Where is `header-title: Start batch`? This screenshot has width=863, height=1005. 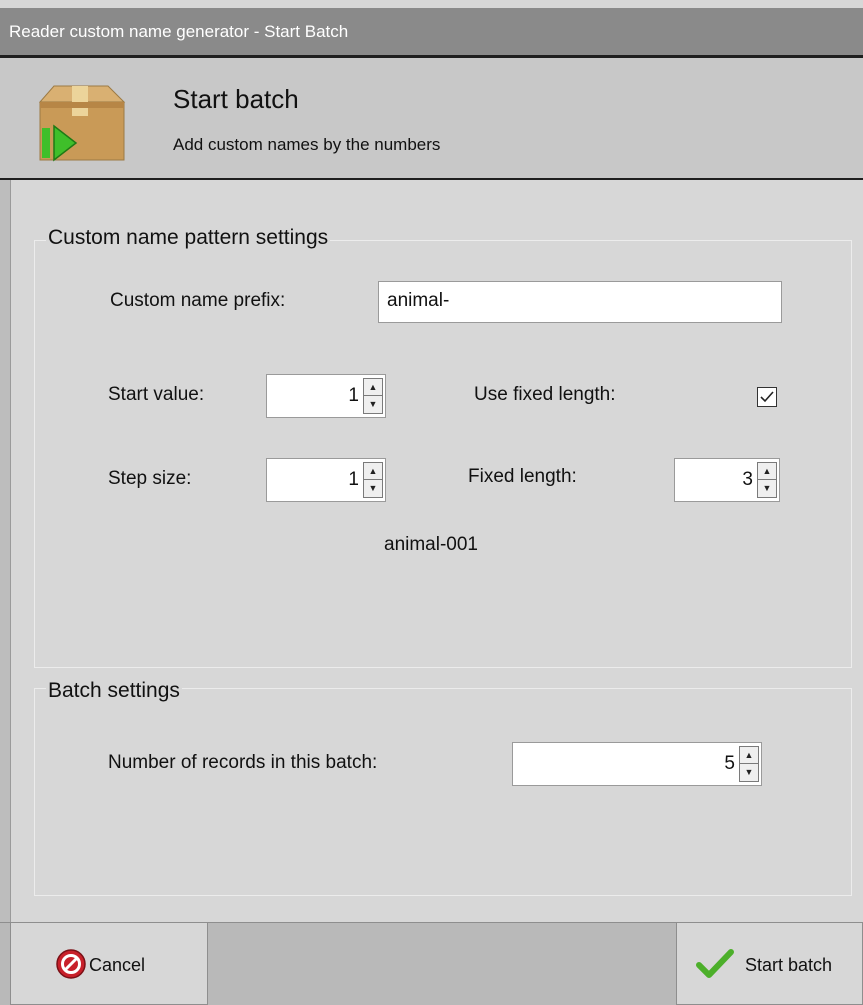
header-title: Start batch is located at coordinates (236, 99).